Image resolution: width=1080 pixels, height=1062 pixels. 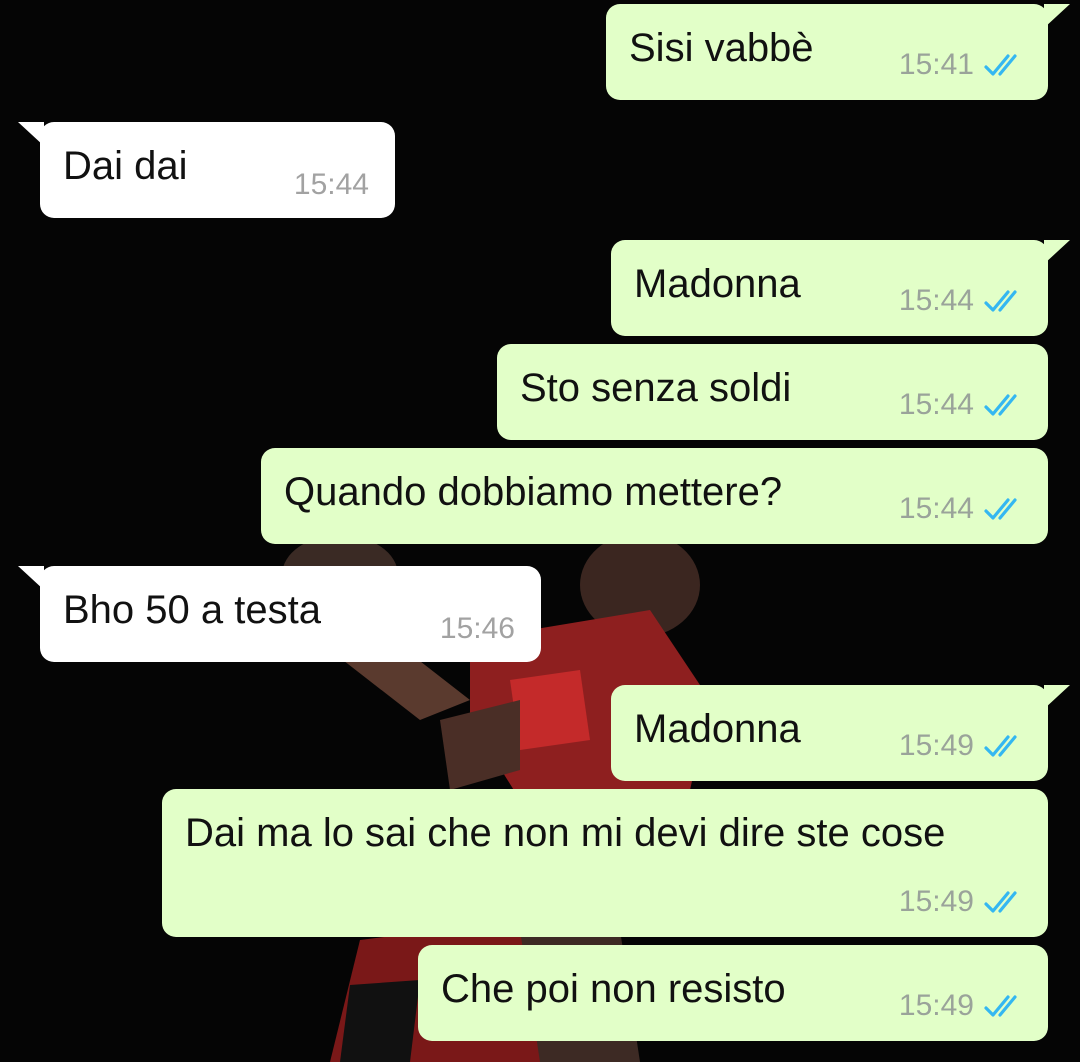 I want to click on message-bubble-outgoing: Sto senza soldi 15:44, so click(x=772, y=392).